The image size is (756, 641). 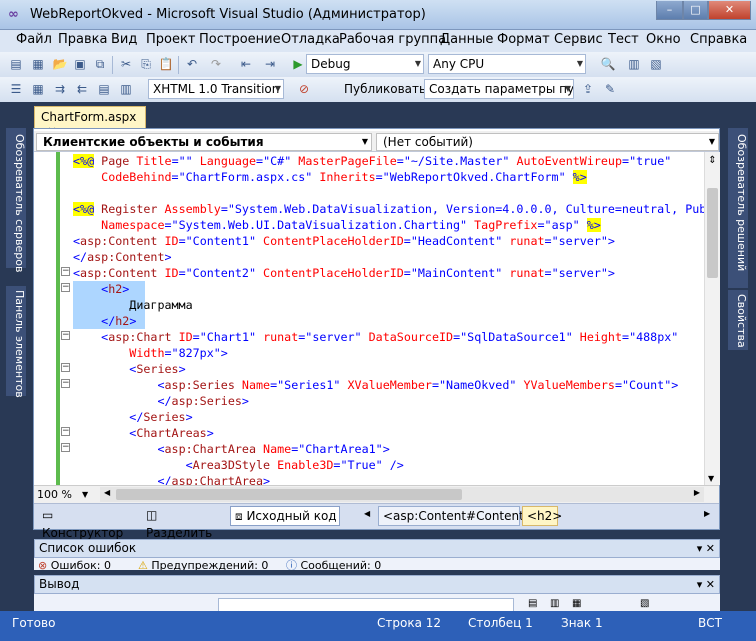 What do you see at coordinates (729, 10) in the screenshot?
I see `close-button: ✕` at bounding box center [729, 10].